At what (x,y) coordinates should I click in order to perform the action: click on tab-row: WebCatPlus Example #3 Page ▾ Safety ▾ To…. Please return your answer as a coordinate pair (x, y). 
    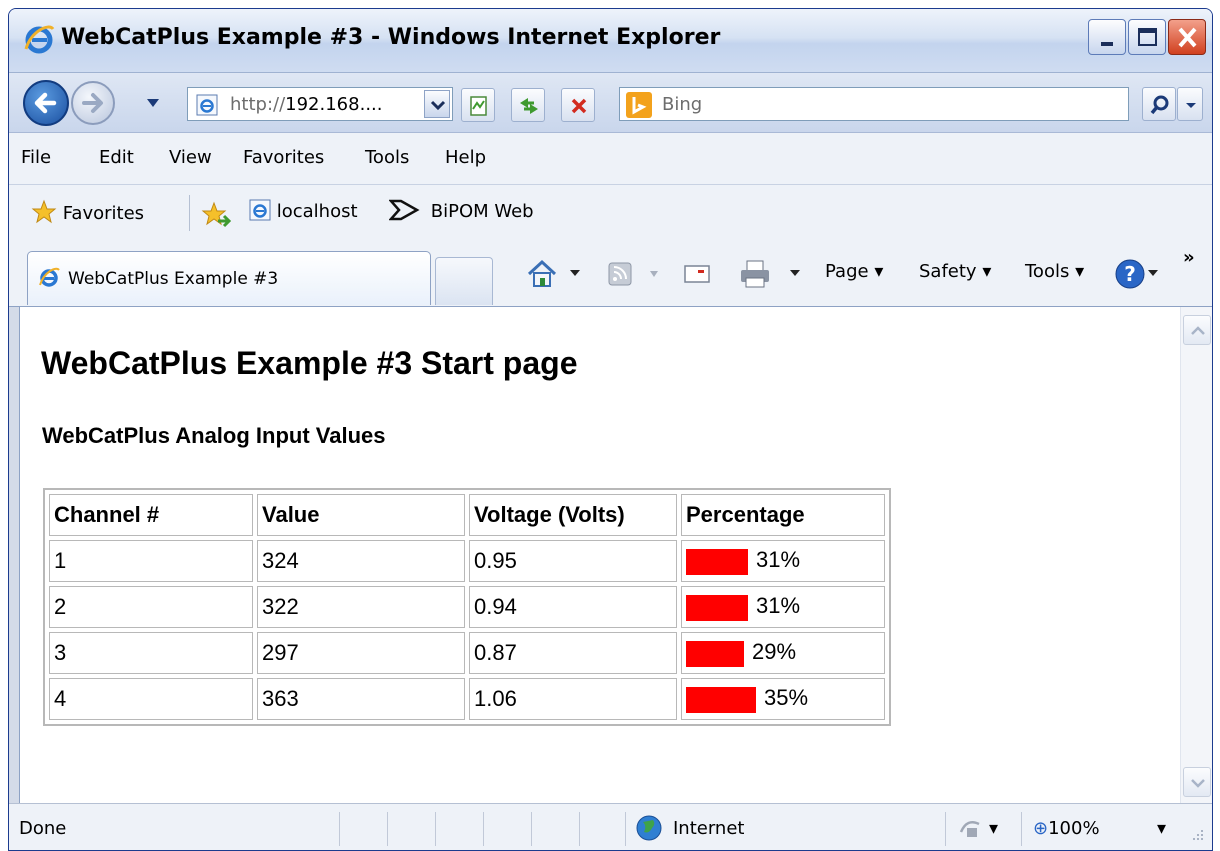
    Looking at the image, I should click on (610, 275).